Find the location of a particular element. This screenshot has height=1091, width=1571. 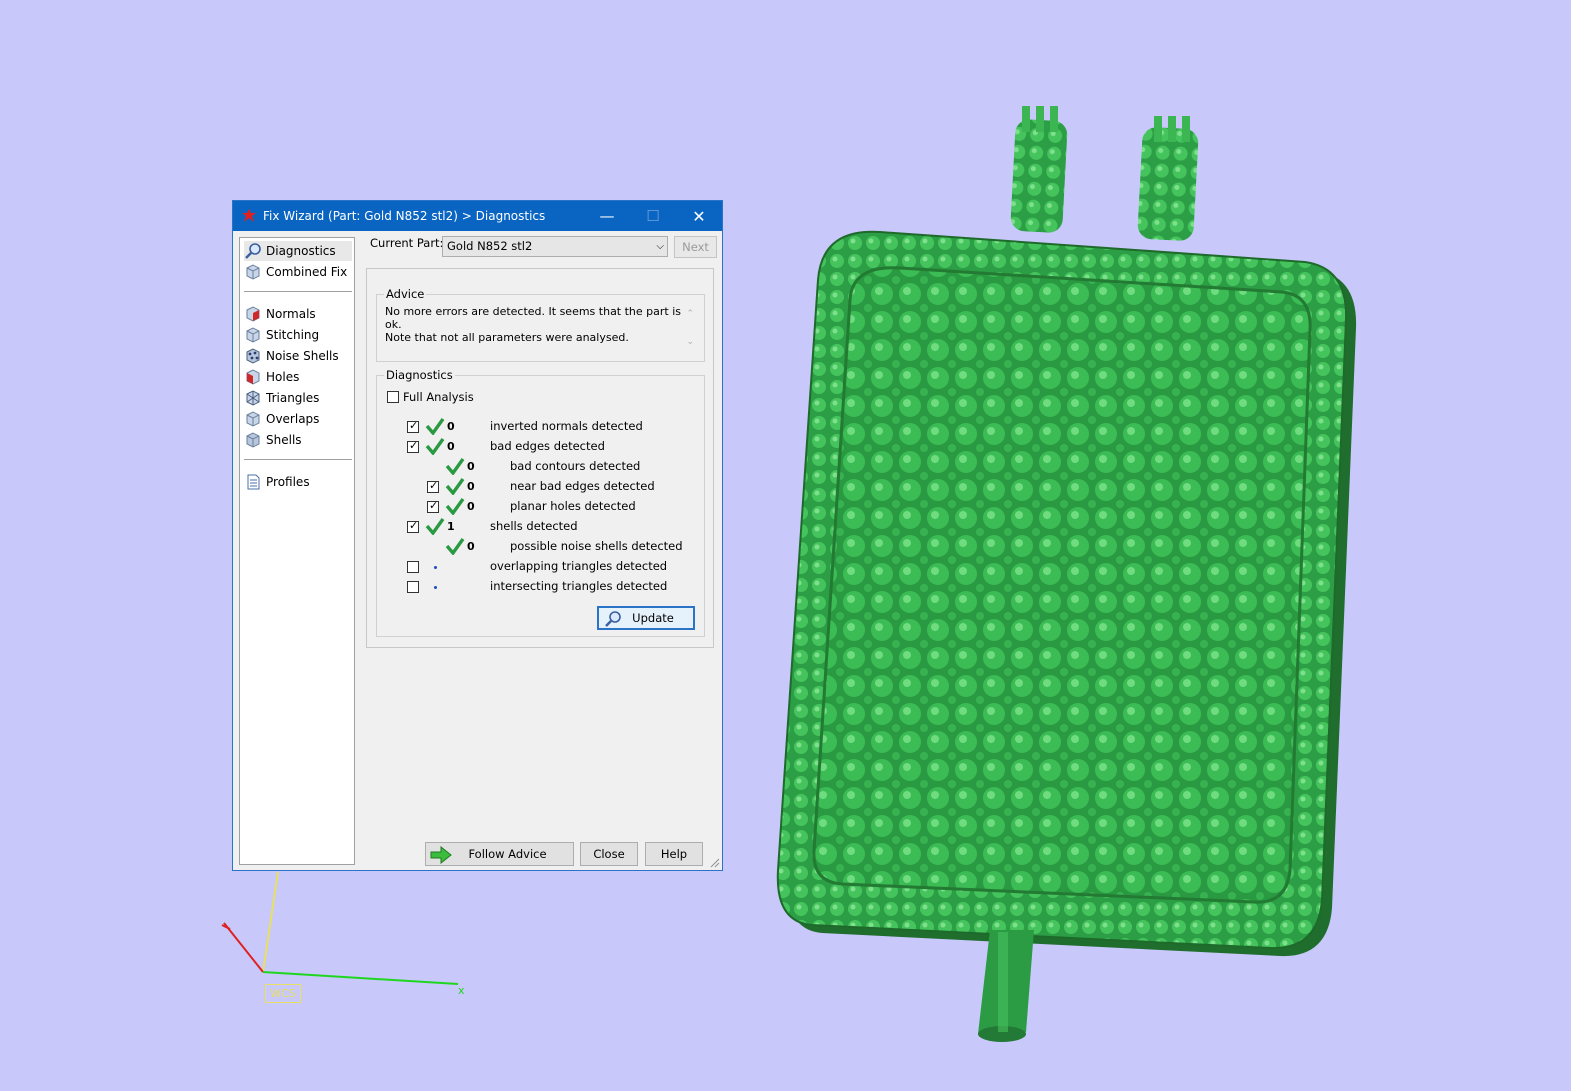

inverted-normals-checkbox: ✓ is located at coordinates (413, 426).